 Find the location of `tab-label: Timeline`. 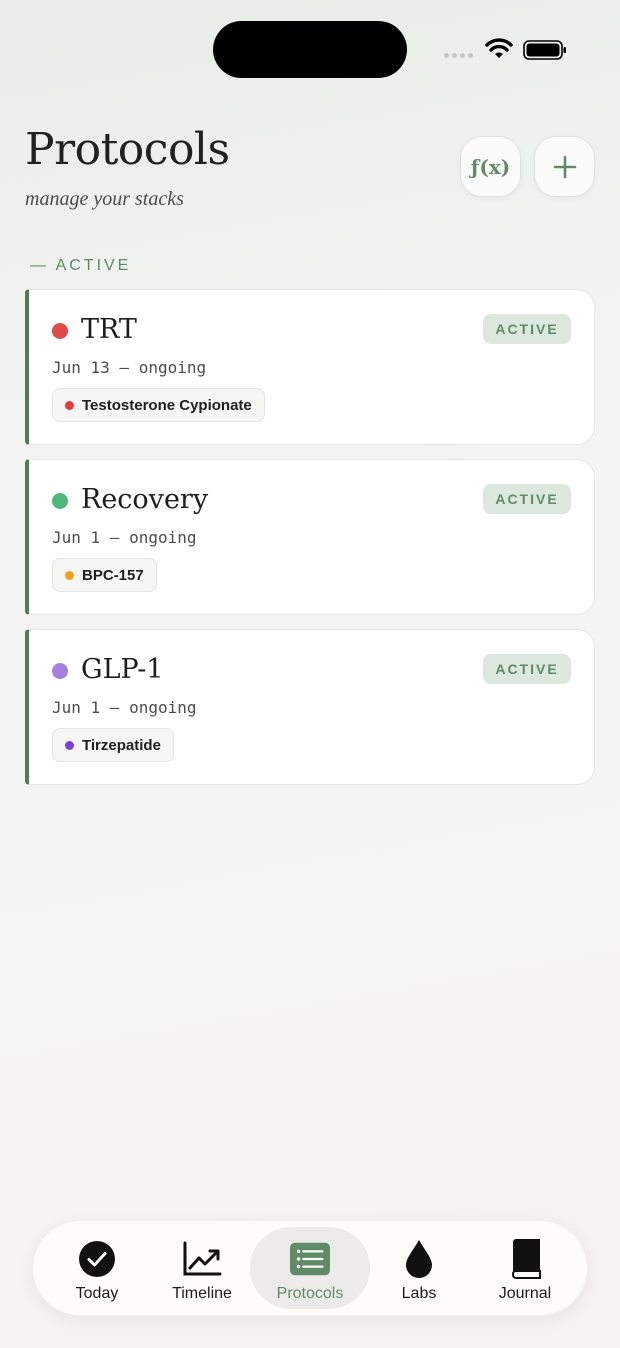

tab-label: Timeline is located at coordinates (202, 1293).